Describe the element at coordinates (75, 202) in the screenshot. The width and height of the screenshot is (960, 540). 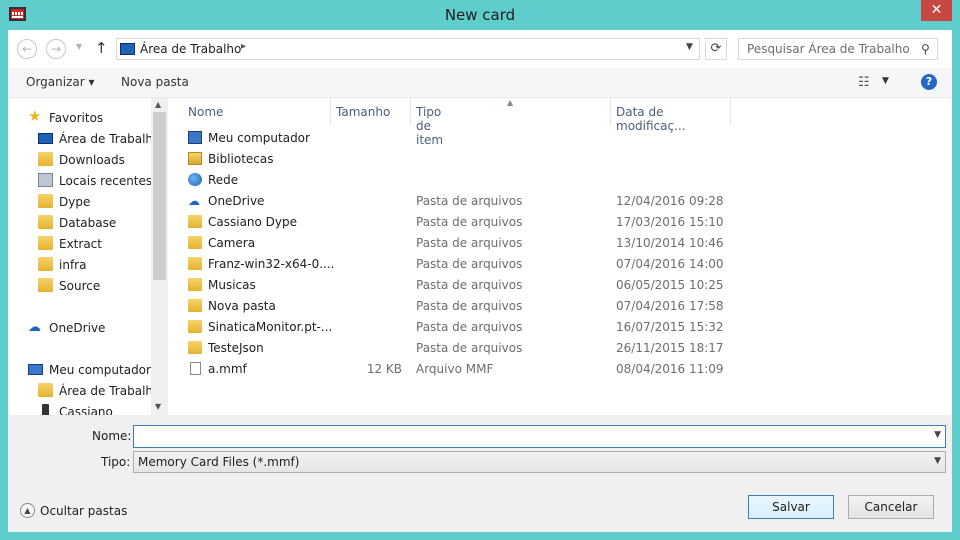
I see `sidebar-item-label: Dype` at that location.